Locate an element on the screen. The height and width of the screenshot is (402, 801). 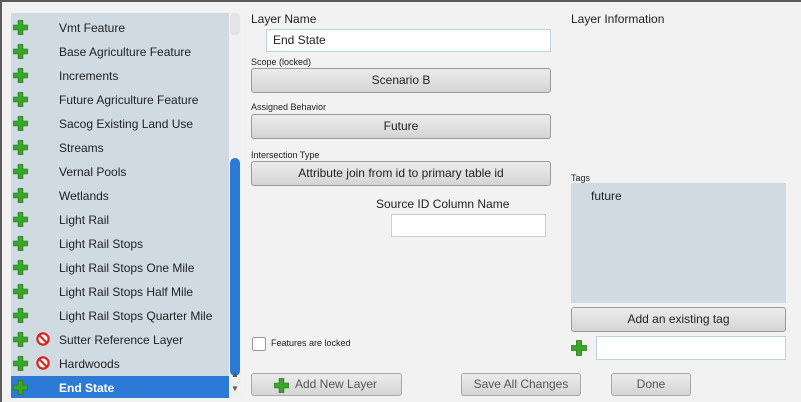
layer-row: Sutter Reference Layer is located at coordinates (120, 340).